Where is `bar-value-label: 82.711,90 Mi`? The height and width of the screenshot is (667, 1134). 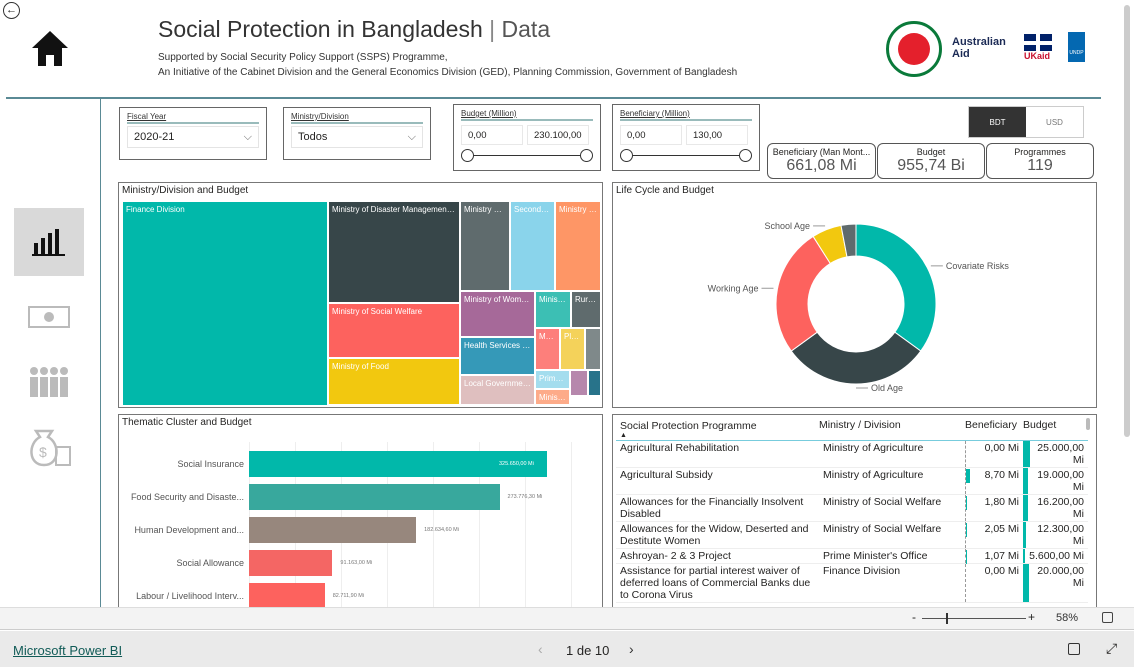
bar-value-label: 82.711,90 Mi is located at coordinates (348, 596).